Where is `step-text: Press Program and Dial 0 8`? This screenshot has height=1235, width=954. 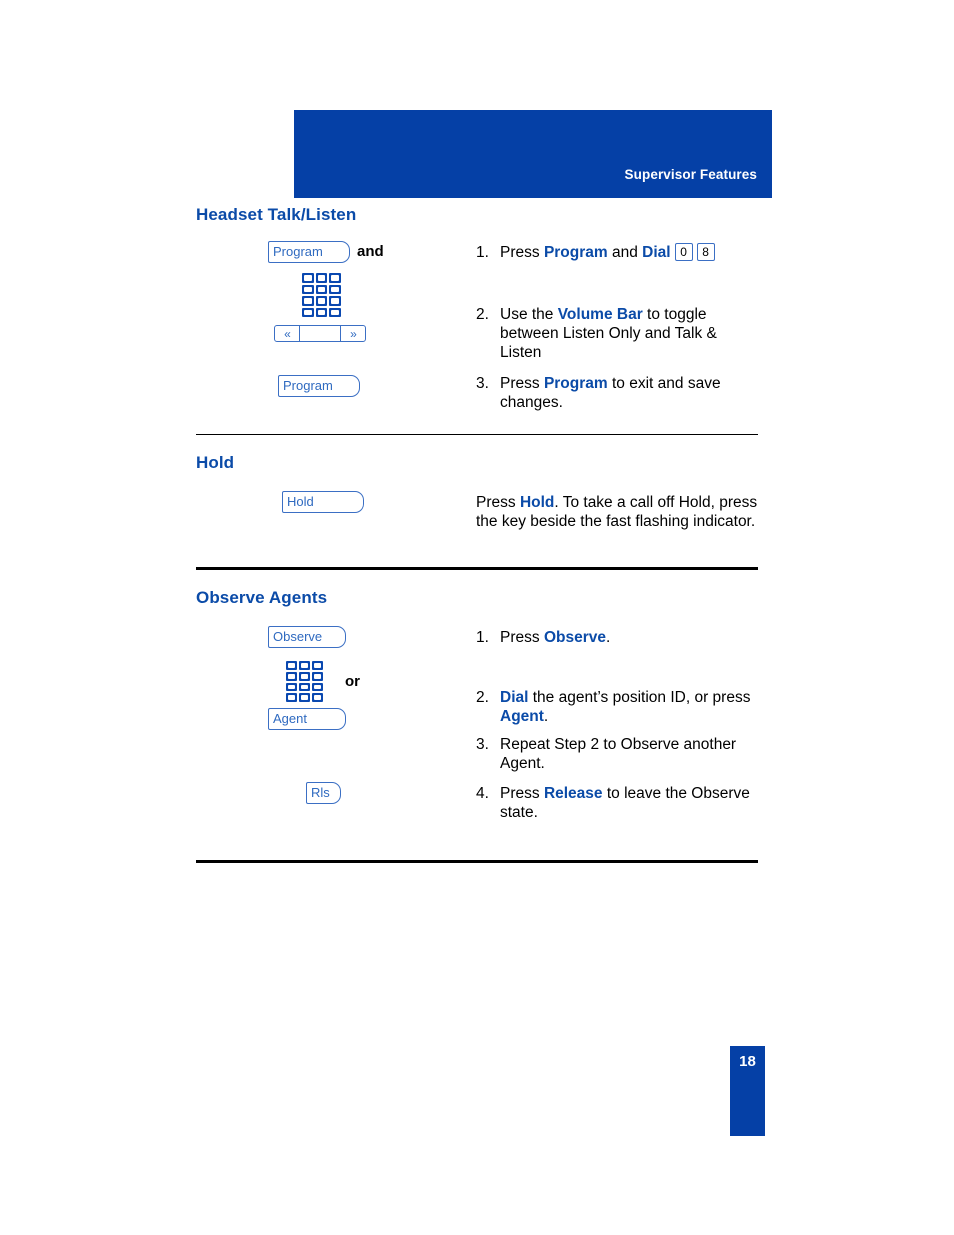 step-text: Press Program and Dial 0 8 is located at coordinates (629, 252).